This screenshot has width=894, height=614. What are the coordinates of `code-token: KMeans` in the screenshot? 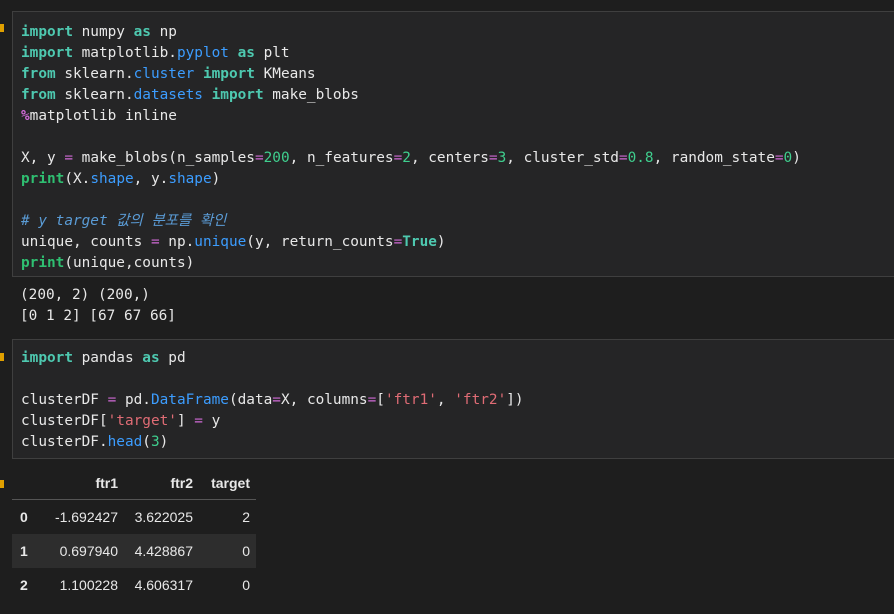 It's located at (285, 74).